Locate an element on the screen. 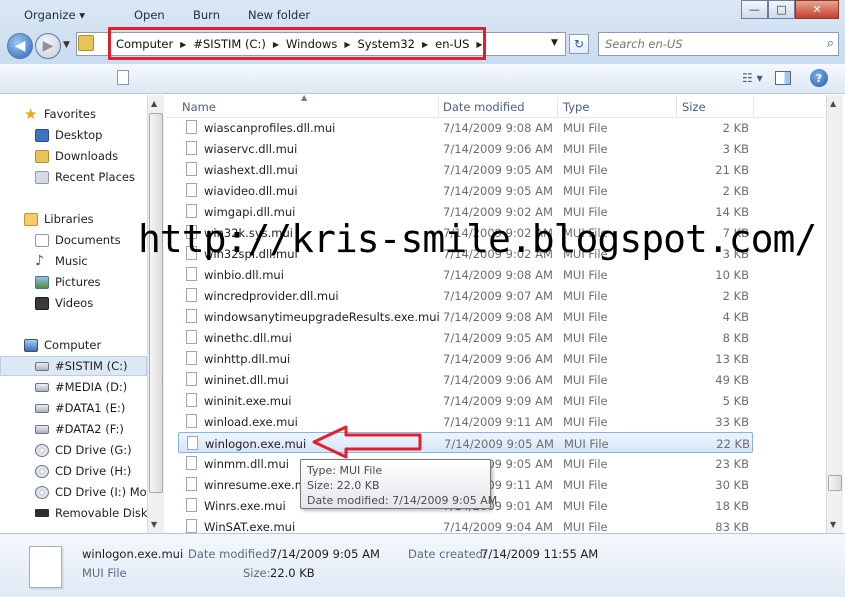 This screenshot has width=845, height=597. hard-drive-icon is located at coordinates (42, 387).